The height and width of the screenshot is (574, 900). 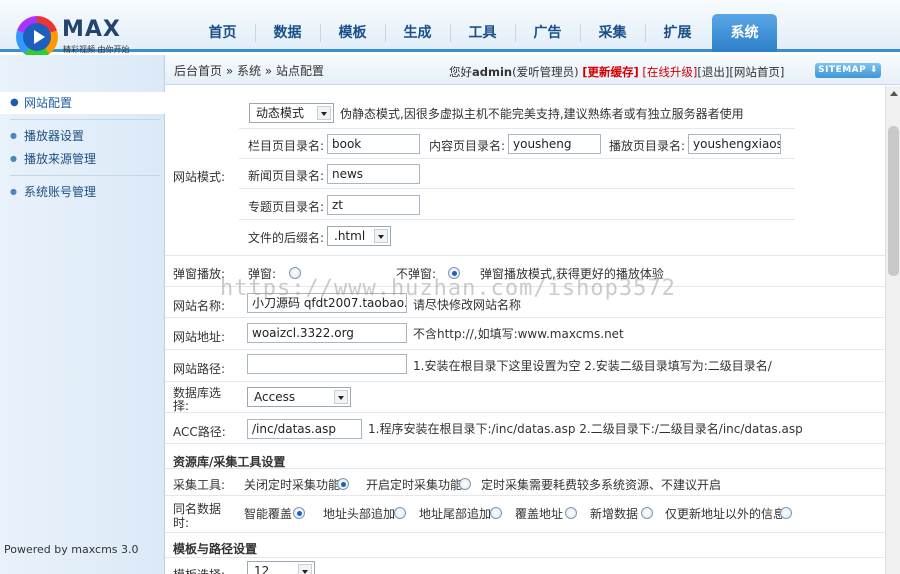 What do you see at coordinates (647, 146) in the screenshot?
I see `play-dir-label: 播放页目录名:` at bounding box center [647, 146].